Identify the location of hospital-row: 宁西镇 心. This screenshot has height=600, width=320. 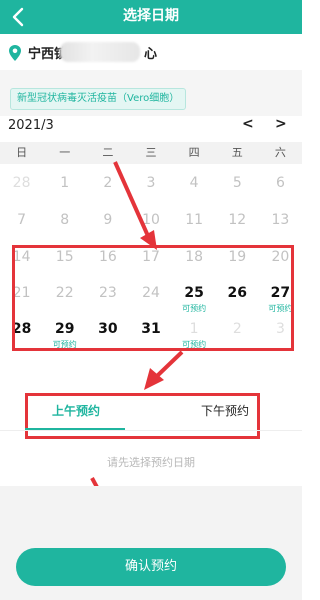
(153, 52).